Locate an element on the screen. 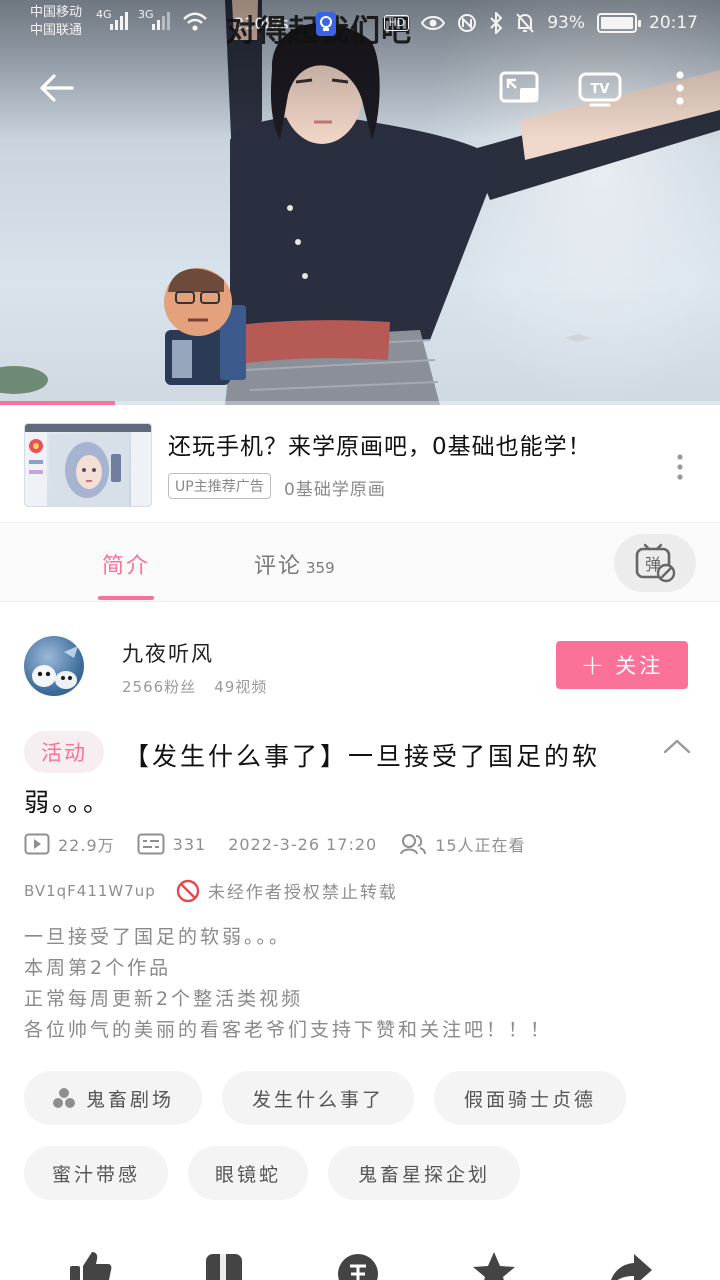 This screenshot has width=720, height=1280. uploader-fans: 2566粉丝 is located at coordinates (159, 687).